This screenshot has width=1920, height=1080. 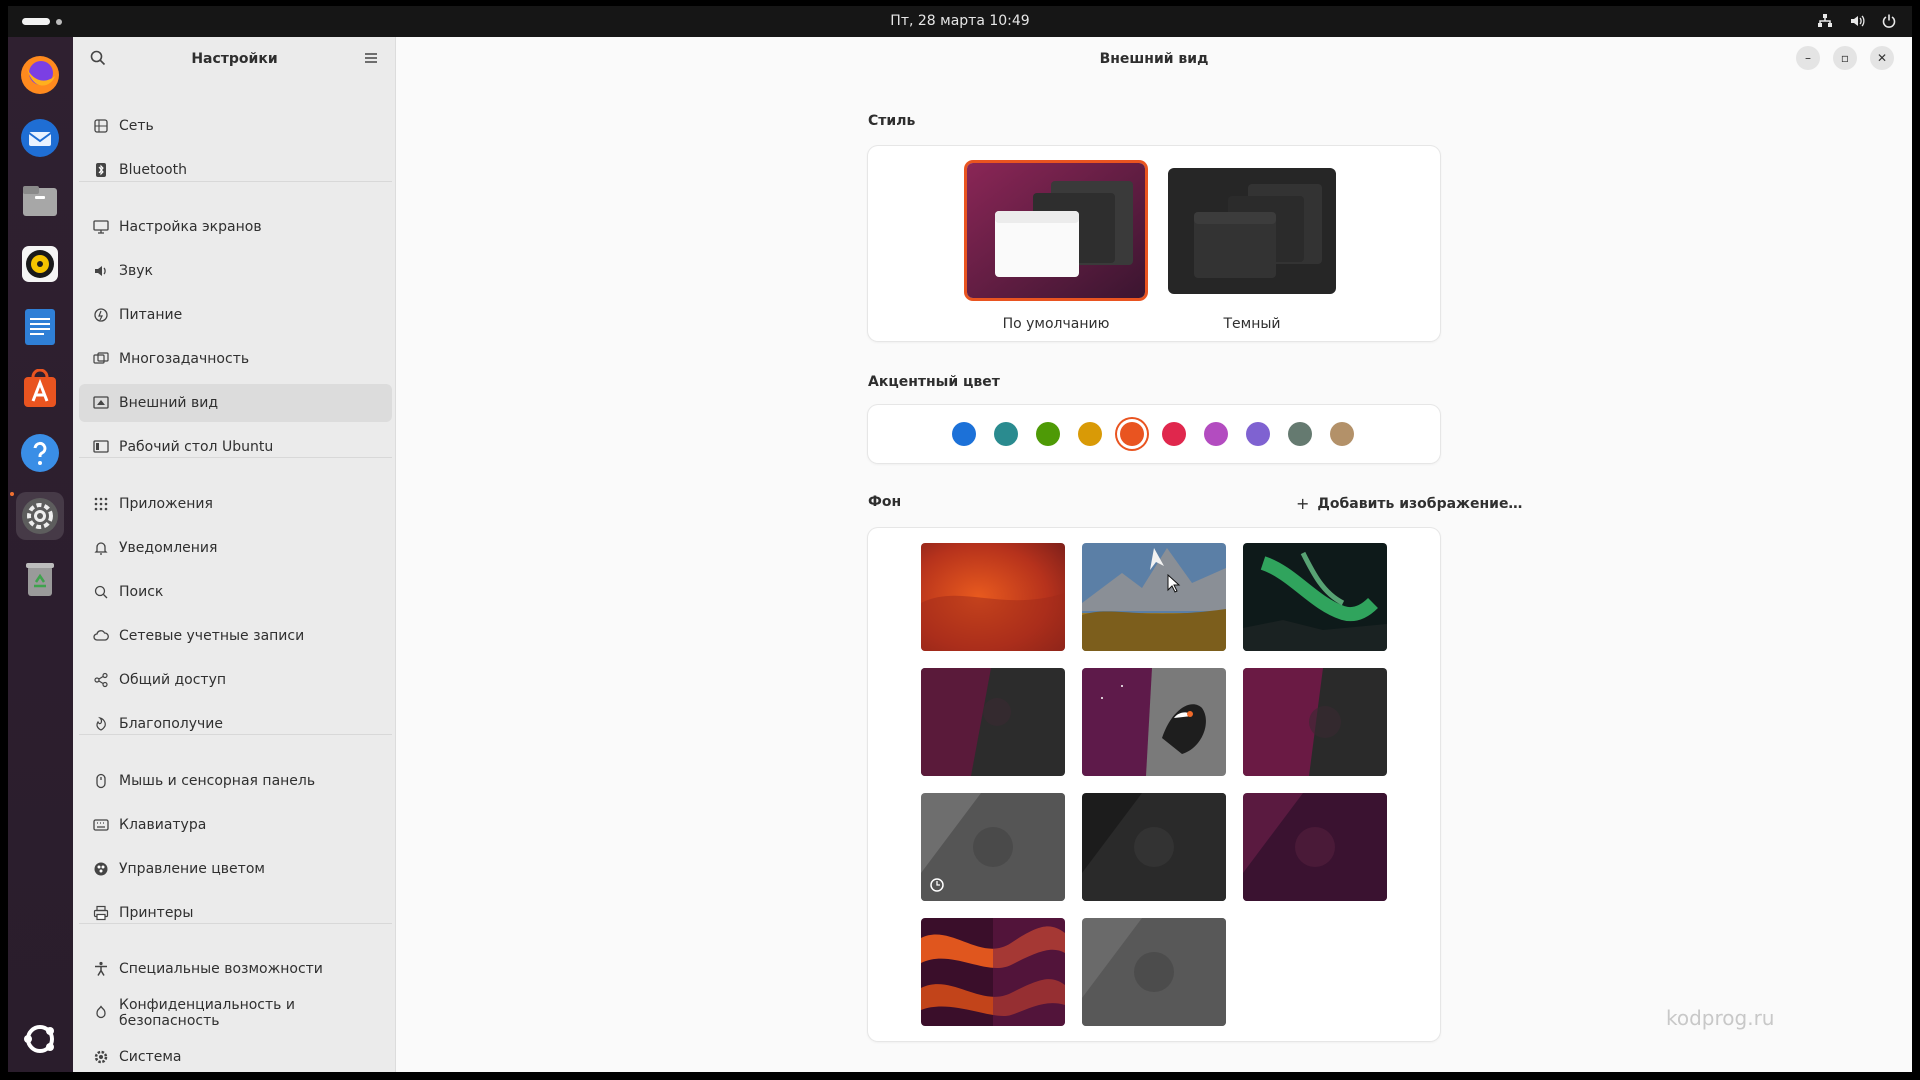 I want to click on volume-icon, so click(x=1857, y=21).